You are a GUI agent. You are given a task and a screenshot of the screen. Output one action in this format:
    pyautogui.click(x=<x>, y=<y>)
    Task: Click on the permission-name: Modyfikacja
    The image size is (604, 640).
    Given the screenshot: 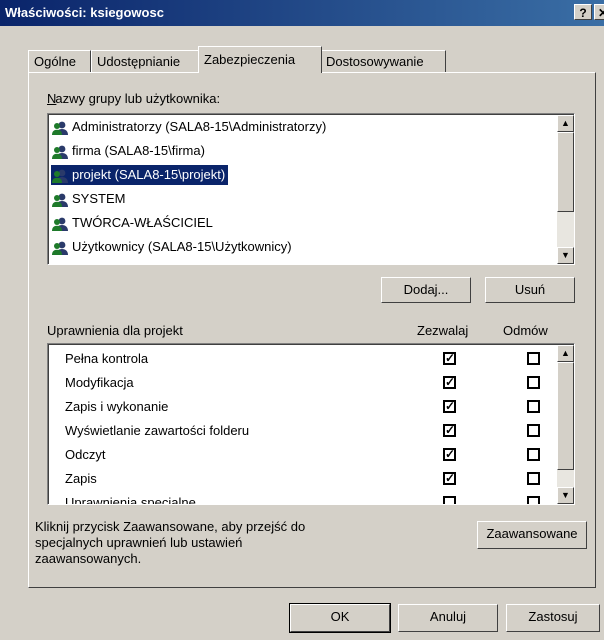 What is the action you would take?
    pyautogui.click(x=99, y=382)
    